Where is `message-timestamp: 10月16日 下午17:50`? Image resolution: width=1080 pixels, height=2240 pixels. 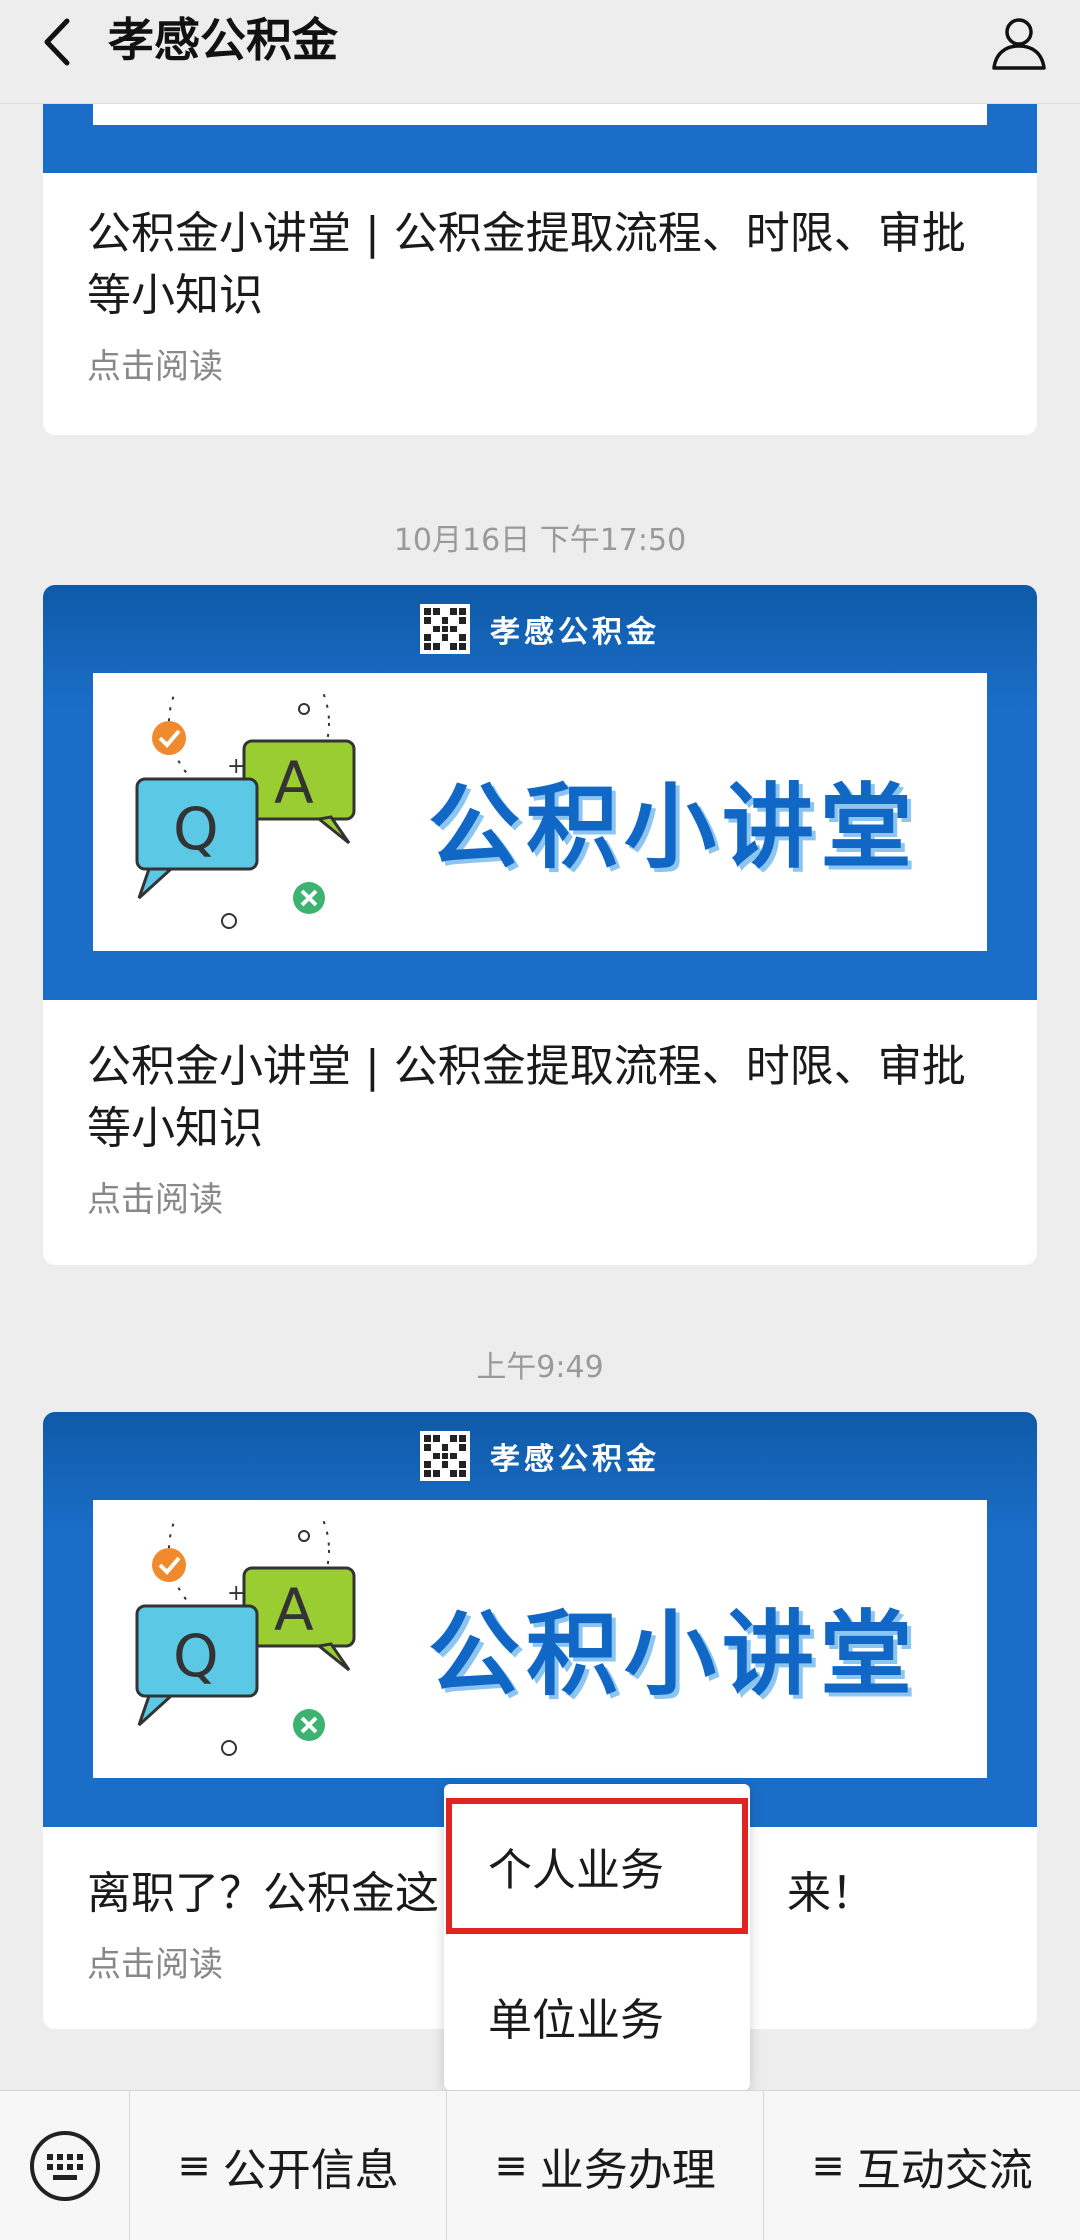
message-timestamp: 10月16日 下午17:50 is located at coordinates (540, 540).